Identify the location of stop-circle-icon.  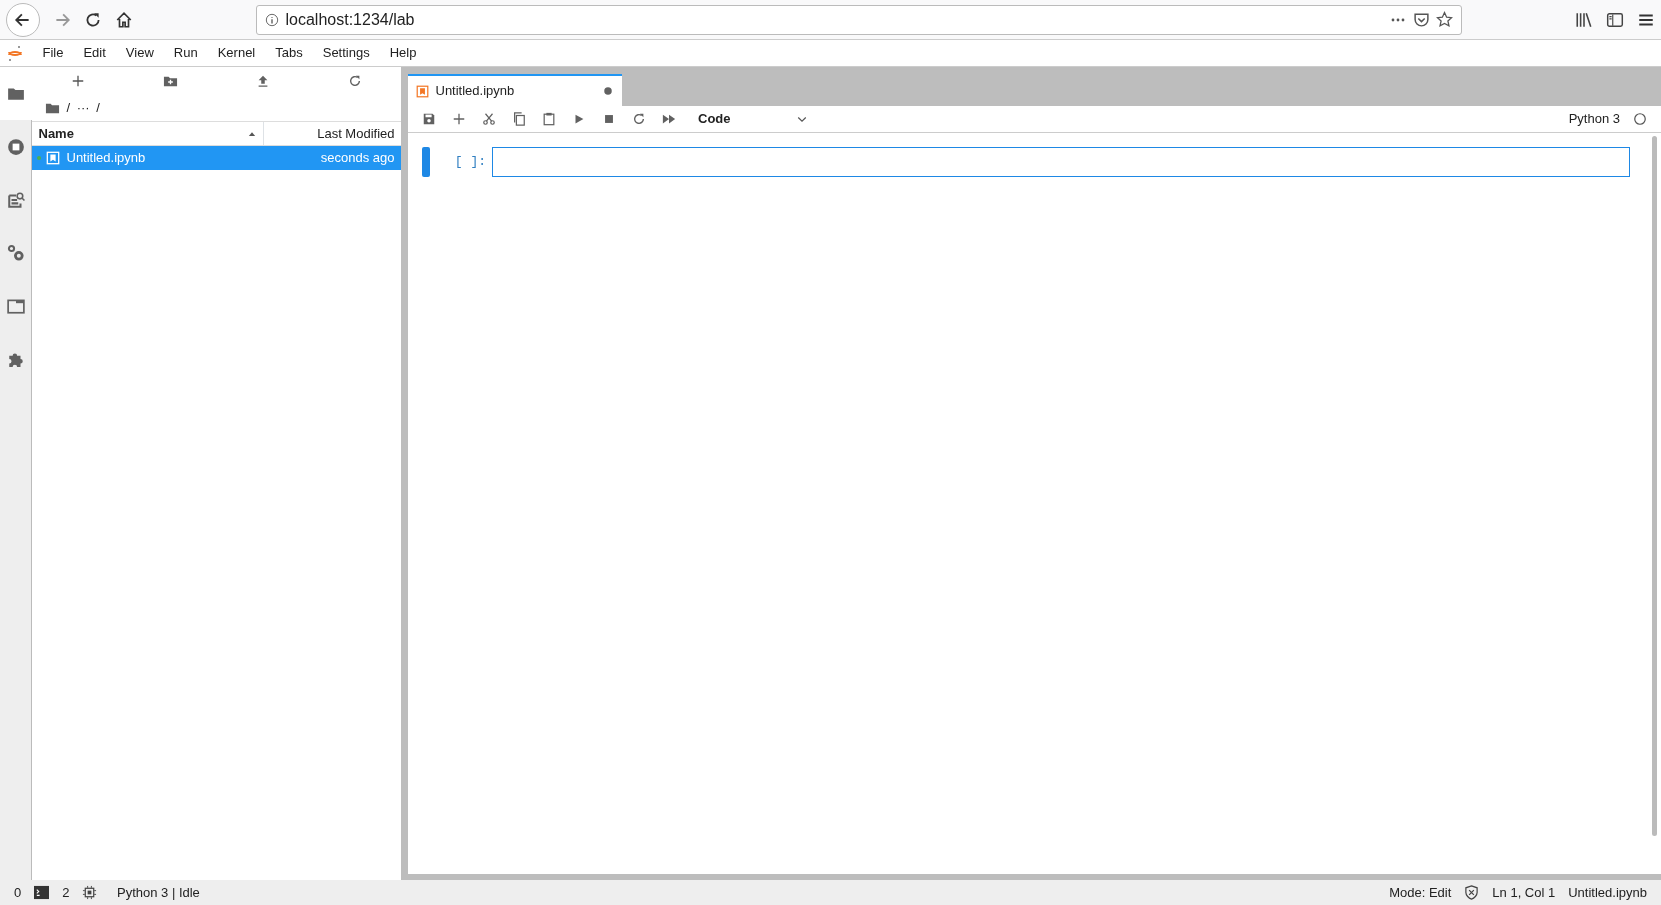
(16, 146).